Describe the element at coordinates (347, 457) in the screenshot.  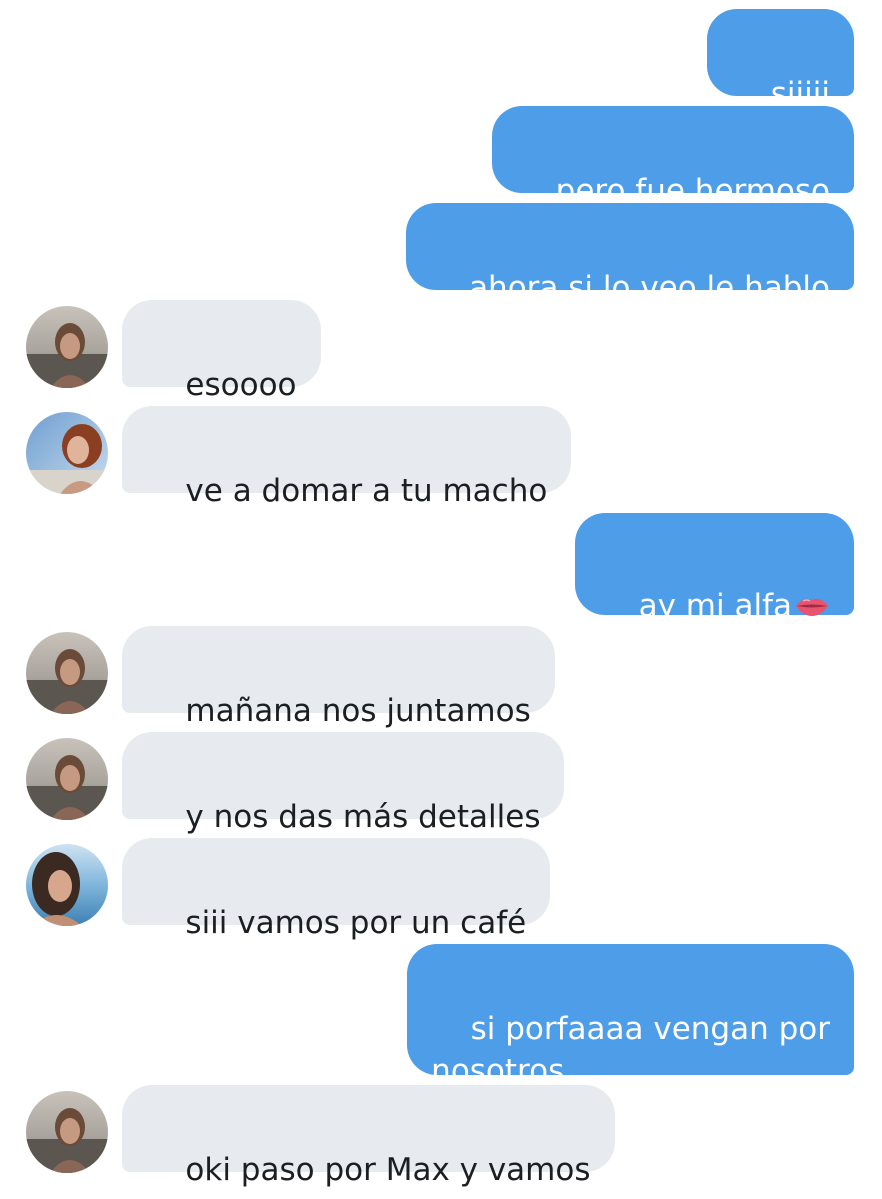
I see `incoming-message: ve a domar a tu macho` at that location.